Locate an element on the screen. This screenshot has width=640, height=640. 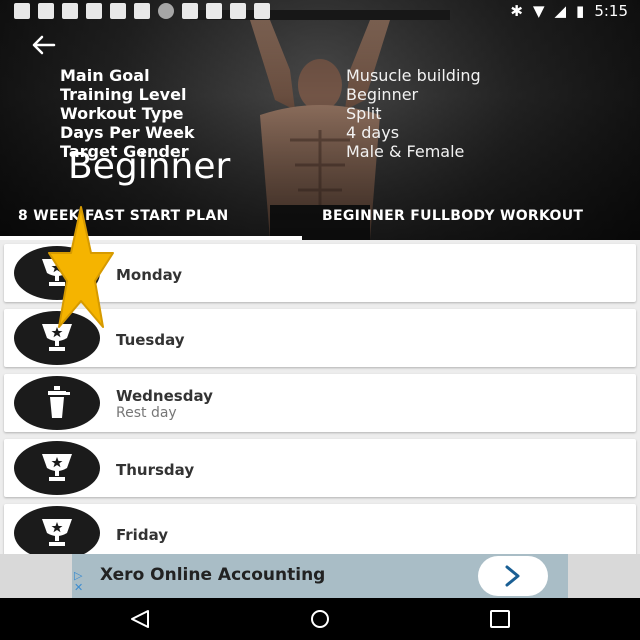
ad-banner: ▷ ✕ Xero Online Accounting is located at coordinates (320, 576).